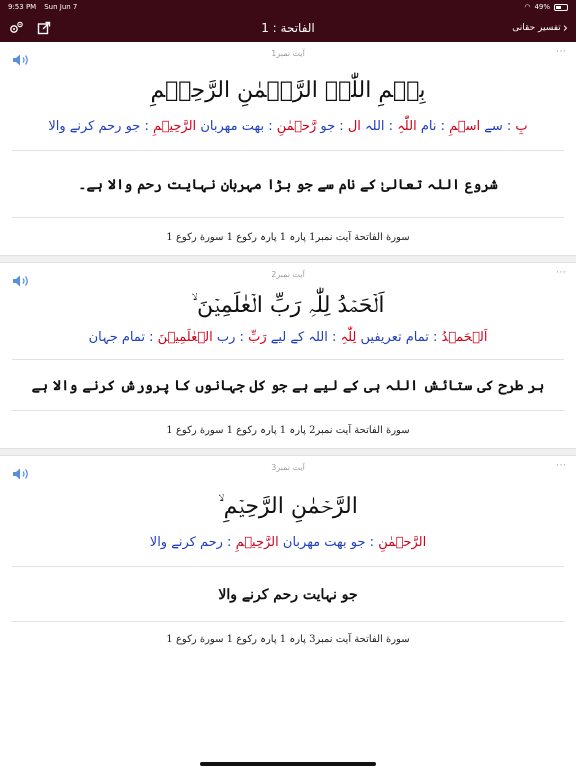 The height and width of the screenshot is (768, 576). What do you see at coordinates (464, 337) in the screenshot?
I see `arabic-word: اَلۡحَمۡدُ` at bounding box center [464, 337].